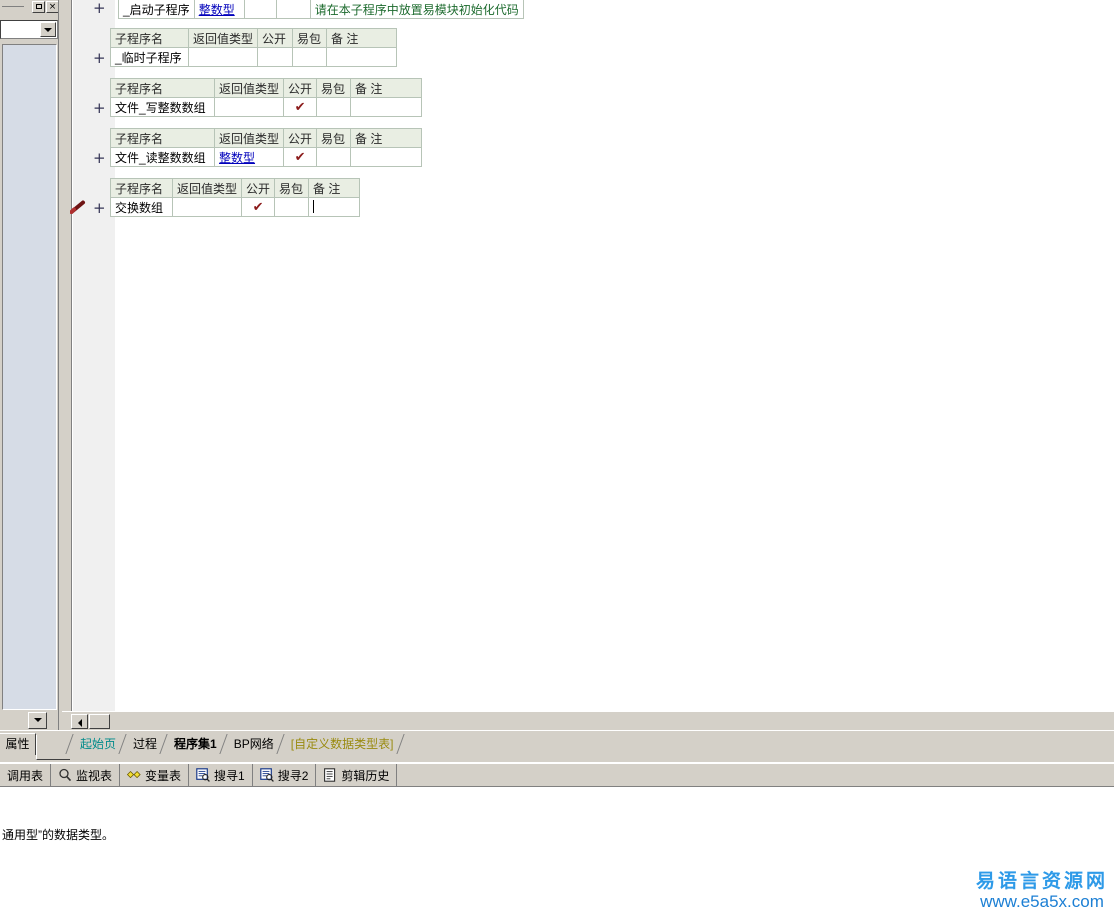  I want to click on procedure-row-temp-sub: _临时子程序, so click(254, 57).